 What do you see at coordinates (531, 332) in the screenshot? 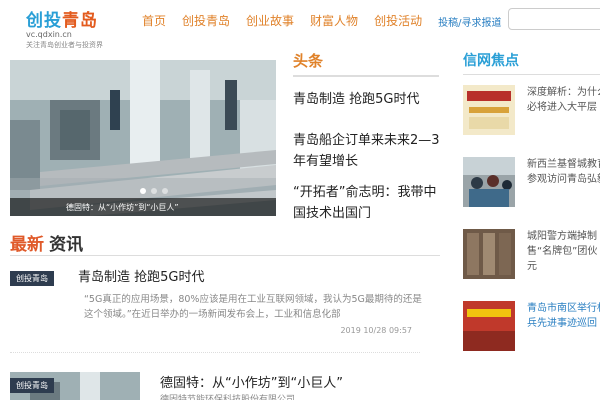
I see `focus-item: 青岛市南区举行标兵先进事迹巡回` at bounding box center [531, 332].